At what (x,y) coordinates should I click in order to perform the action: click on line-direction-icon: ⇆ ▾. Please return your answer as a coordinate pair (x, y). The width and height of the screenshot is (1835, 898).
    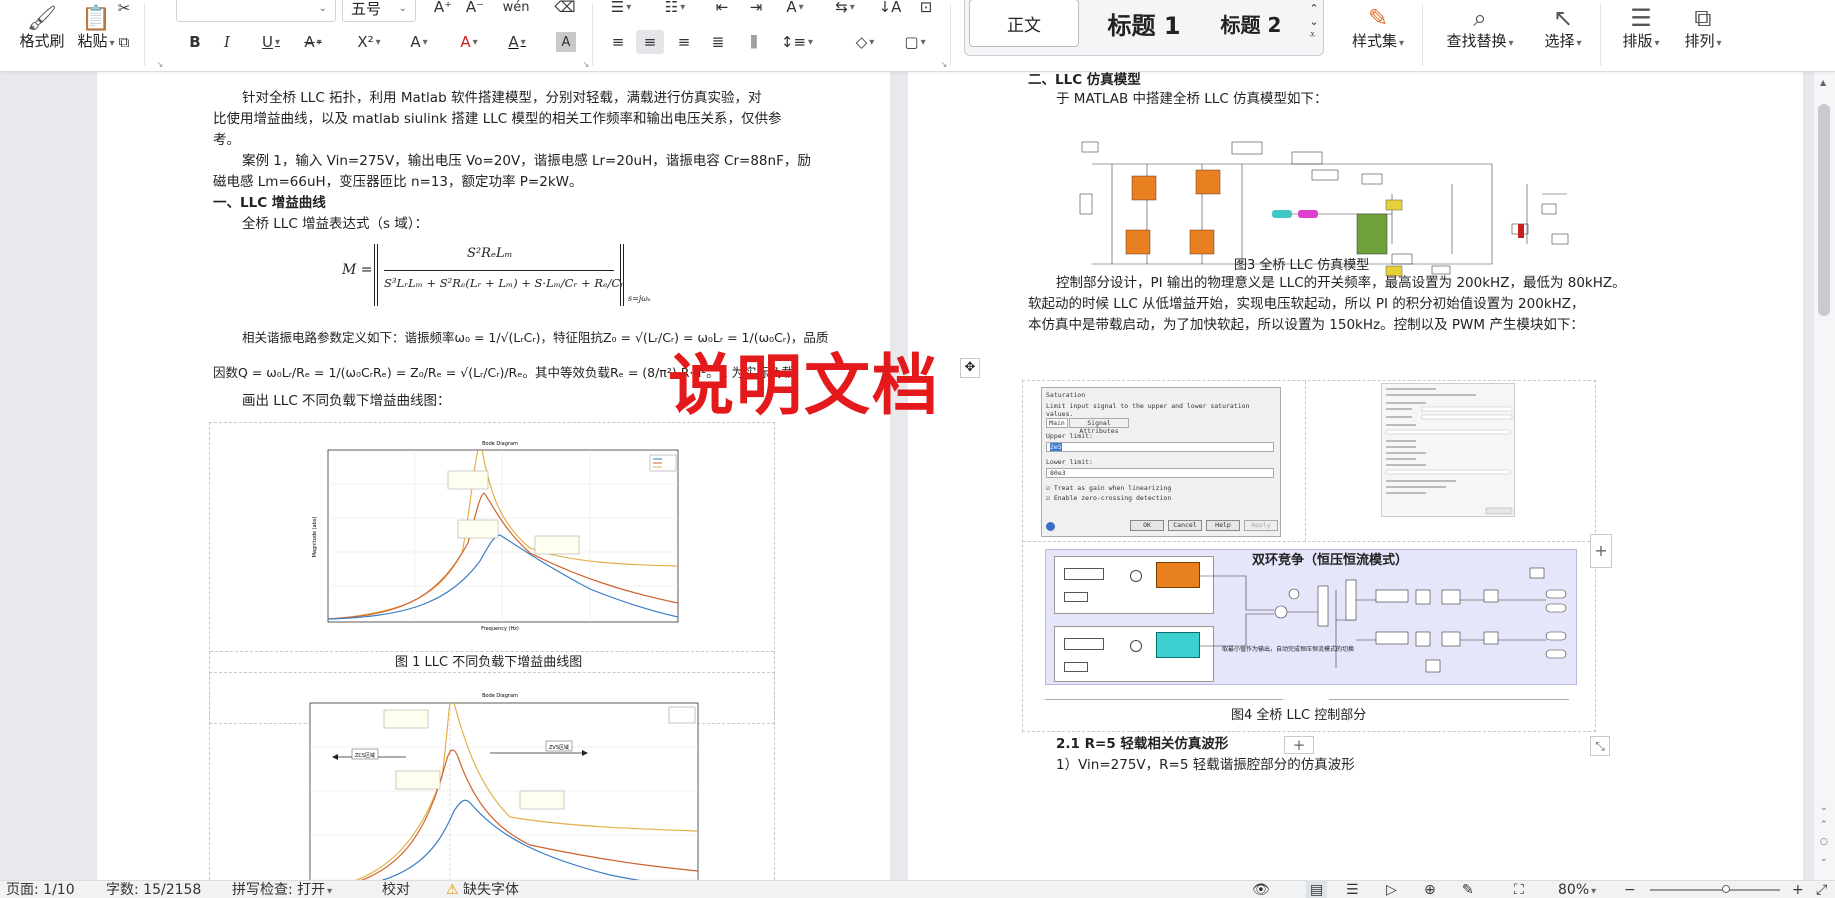
    Looking at the image, I should click on (845, 10).